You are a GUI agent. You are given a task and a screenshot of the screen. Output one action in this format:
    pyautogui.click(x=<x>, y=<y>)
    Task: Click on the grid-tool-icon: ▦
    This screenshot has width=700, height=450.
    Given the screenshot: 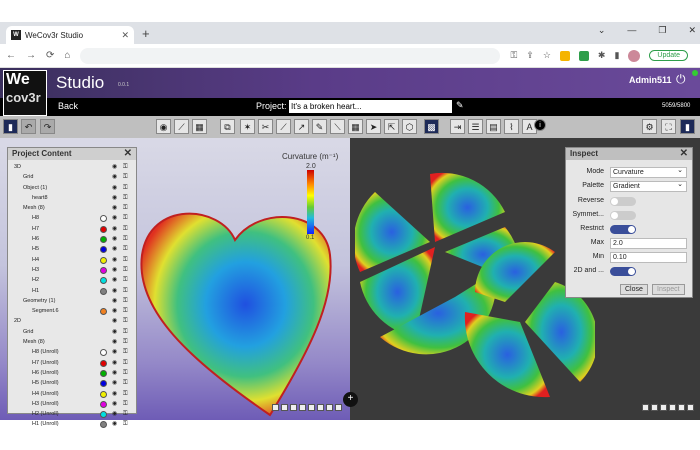 What is the action you would take?
    pyautogui.click(x=355, y=126)
    